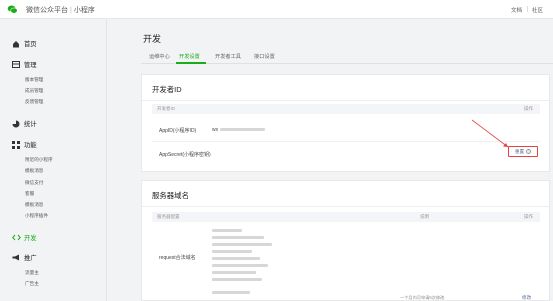 This screenshot has height=301, width=553. I want to click on sidebar-section-manage: 管理, so click(24, 64).